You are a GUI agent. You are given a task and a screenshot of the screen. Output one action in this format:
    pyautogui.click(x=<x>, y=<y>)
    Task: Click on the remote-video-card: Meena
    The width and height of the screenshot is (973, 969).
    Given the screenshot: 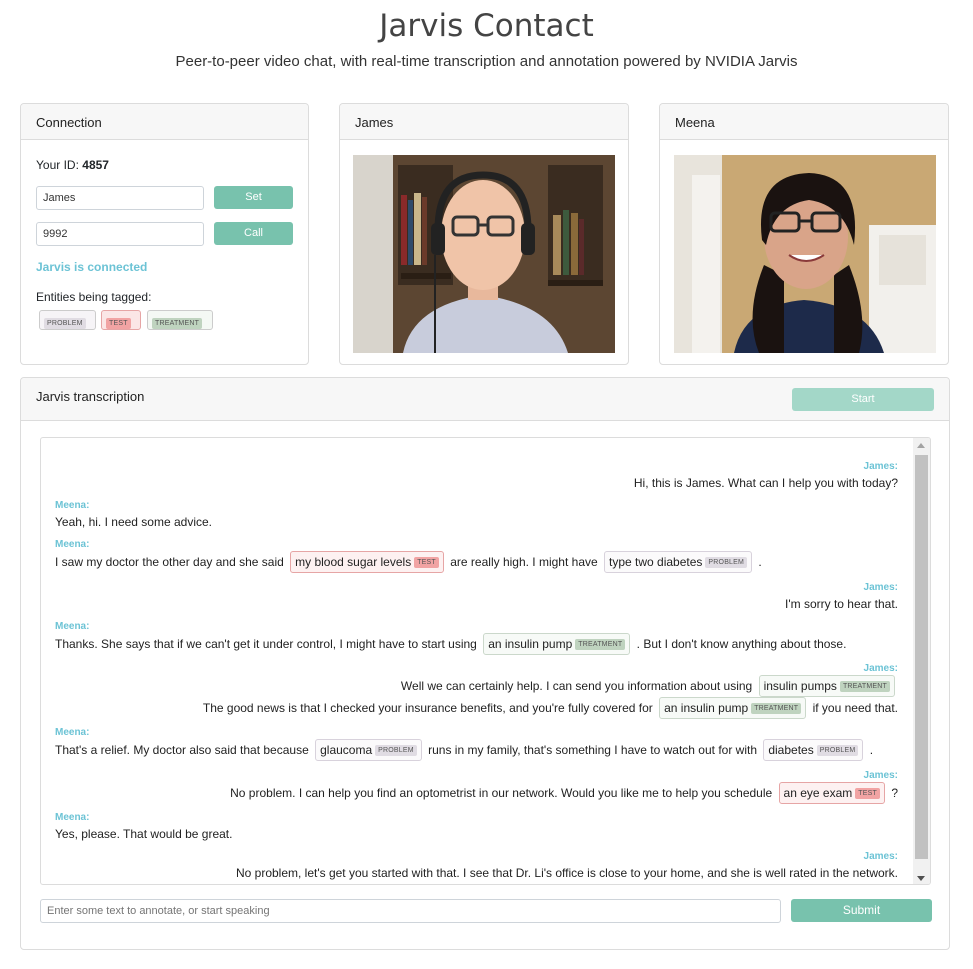 What is the action you would take?
    pyautogui.click(x=804, y=234)
    